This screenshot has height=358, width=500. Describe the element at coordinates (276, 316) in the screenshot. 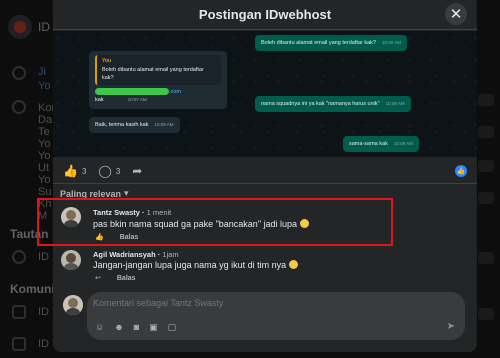

I see `comment-composer: ☺ ☻ ◙ ▣ ▢ ➤` at that location.